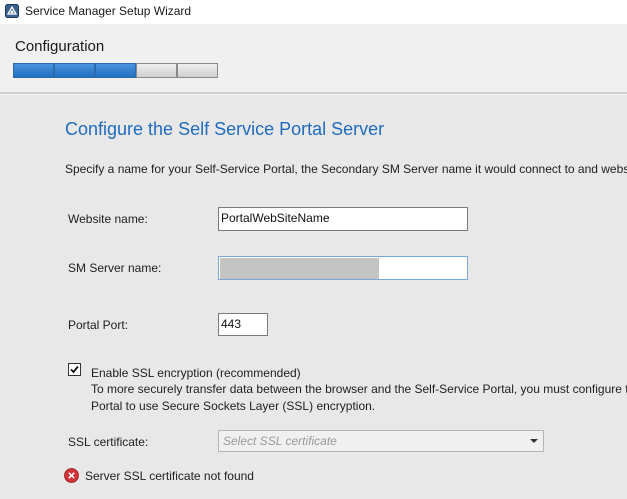 Image resolution: width=627 pixels, height=499 pixels. Describe the element at coordinates (71, 475) in the screenshot. I see `error-icon` at that location.